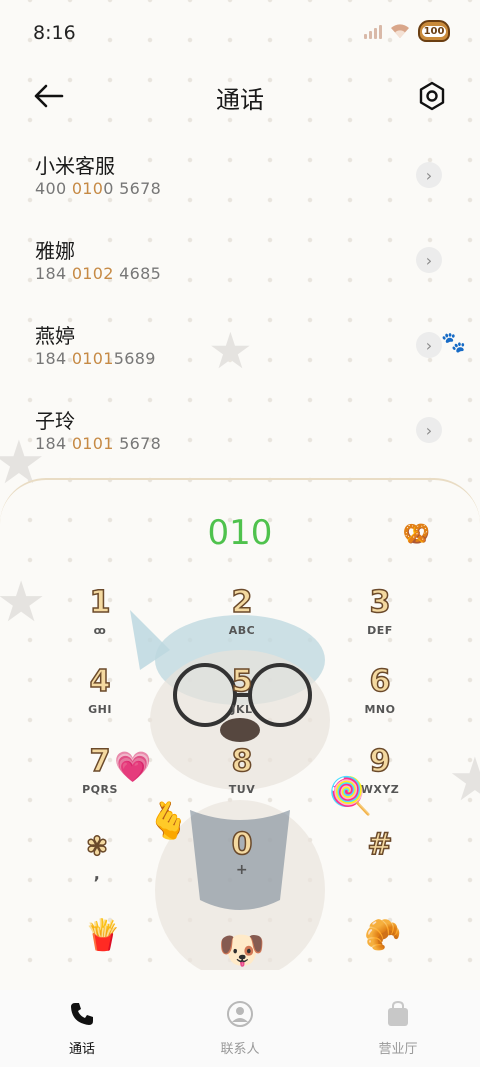 This screenshot has width=480, height=1067. I want to click on tab-service-hall: 营业厅, so click(398, 1028).